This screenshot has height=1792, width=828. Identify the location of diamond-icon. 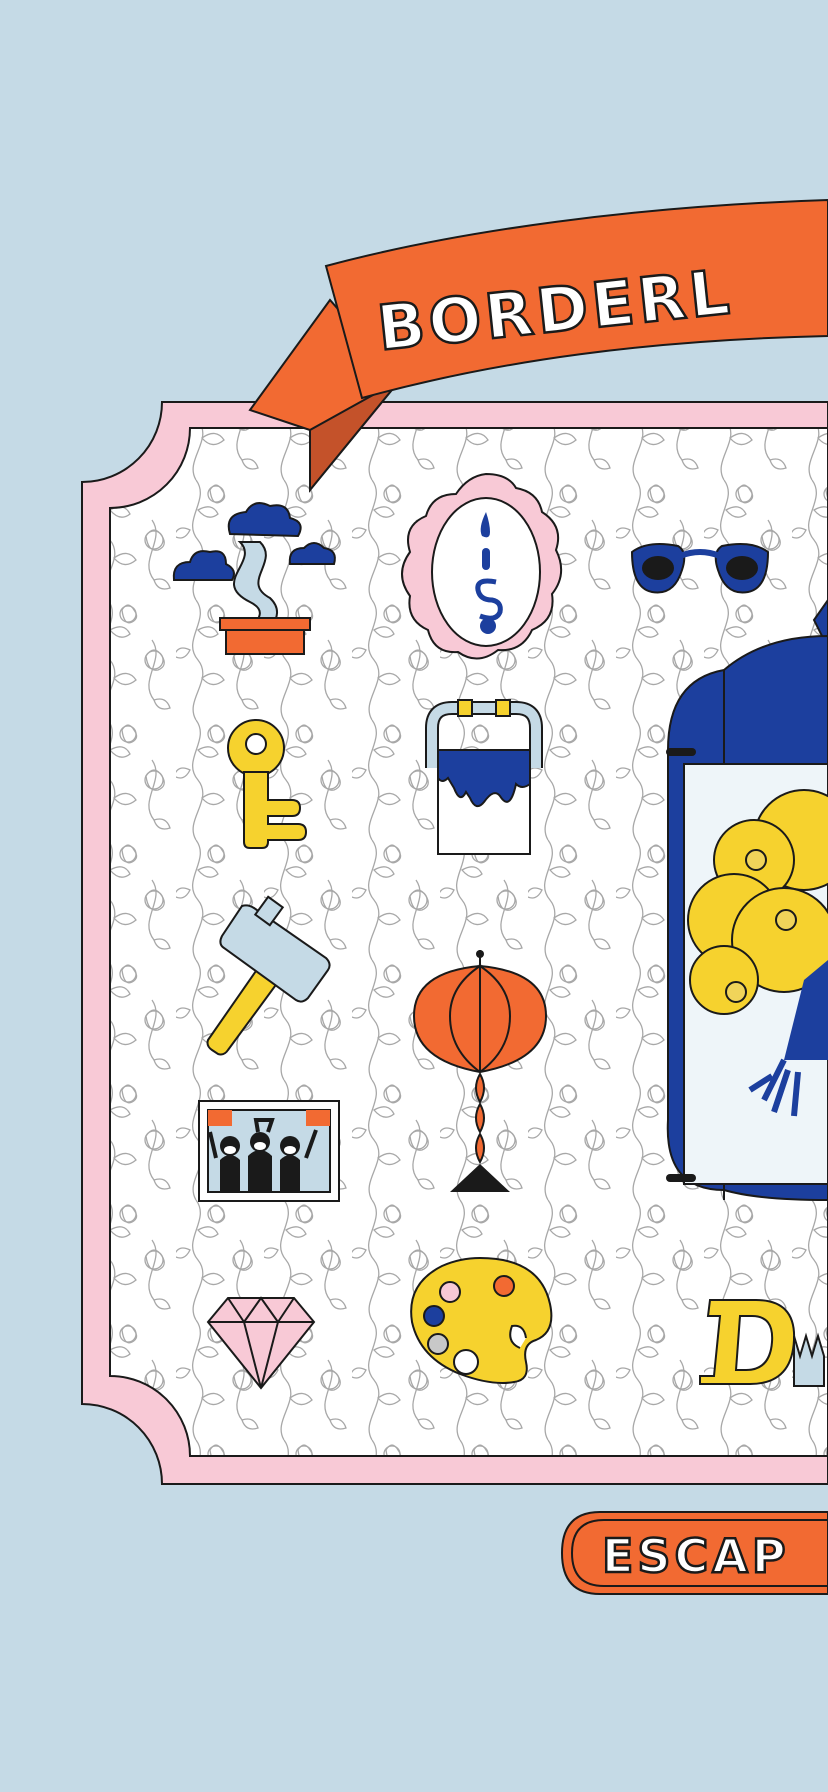
(261, 1343).